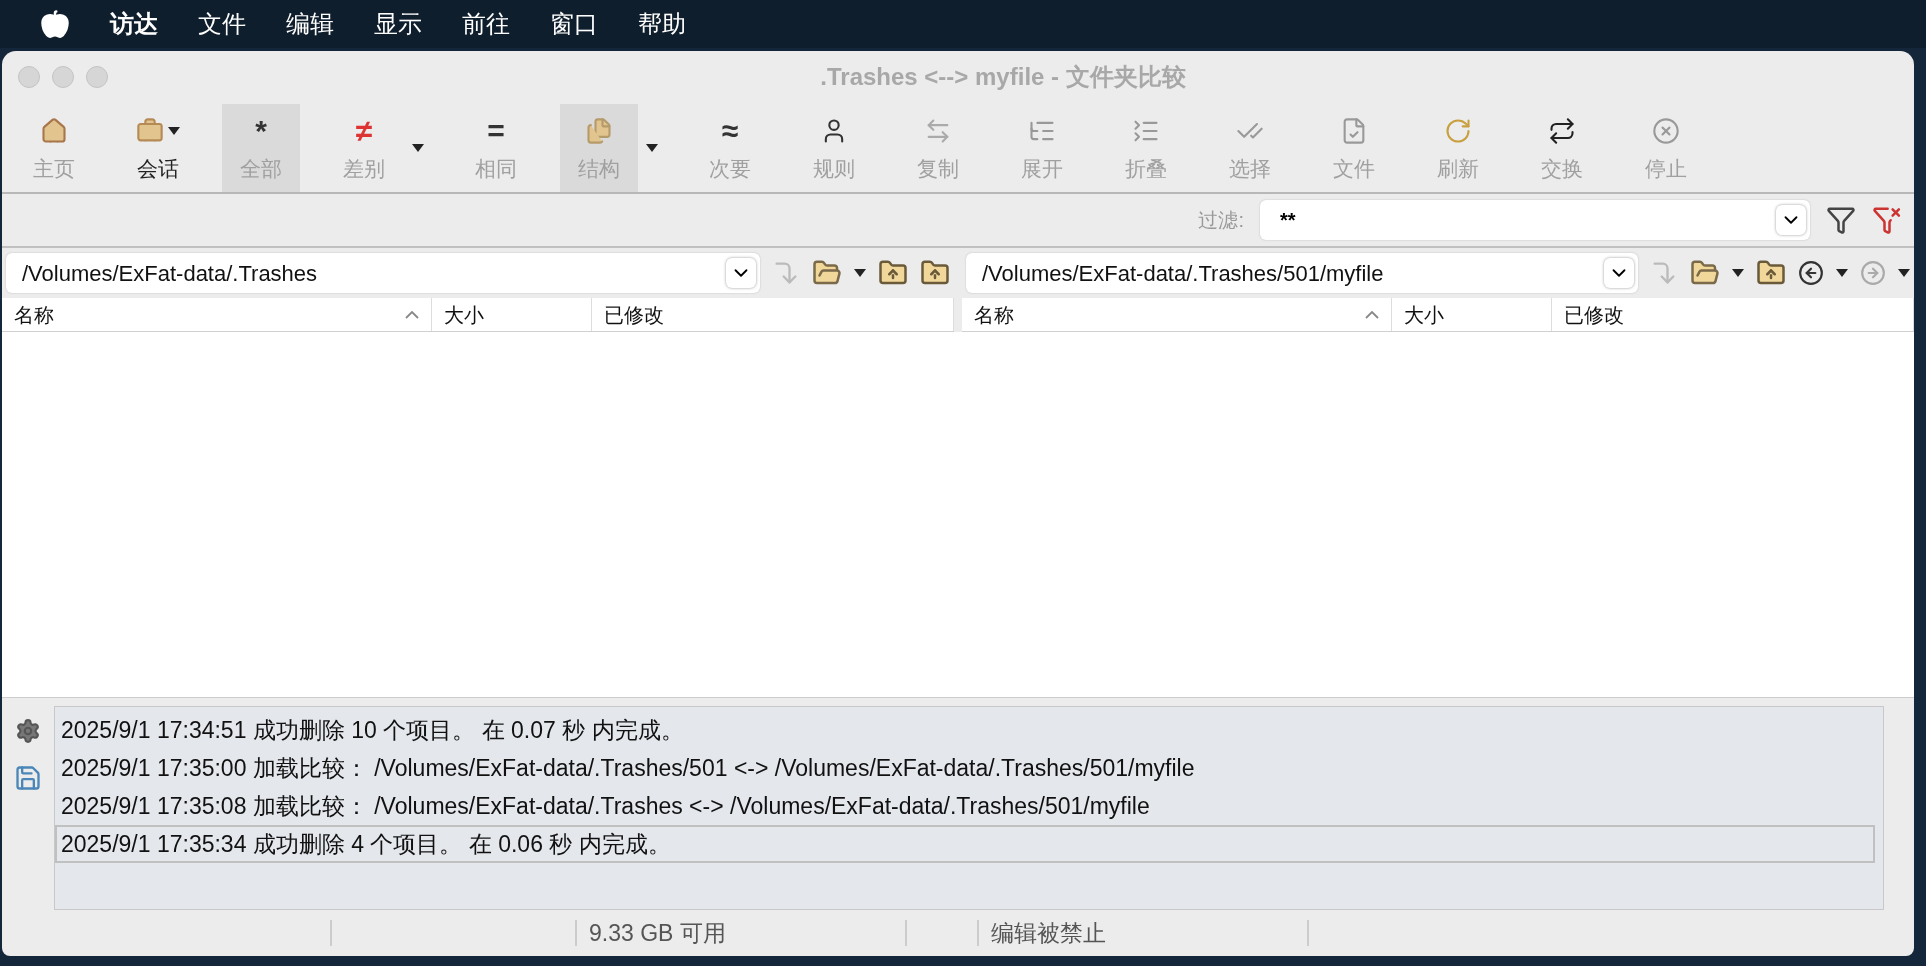  I want to click on filter-icon, so click(1841, 220).